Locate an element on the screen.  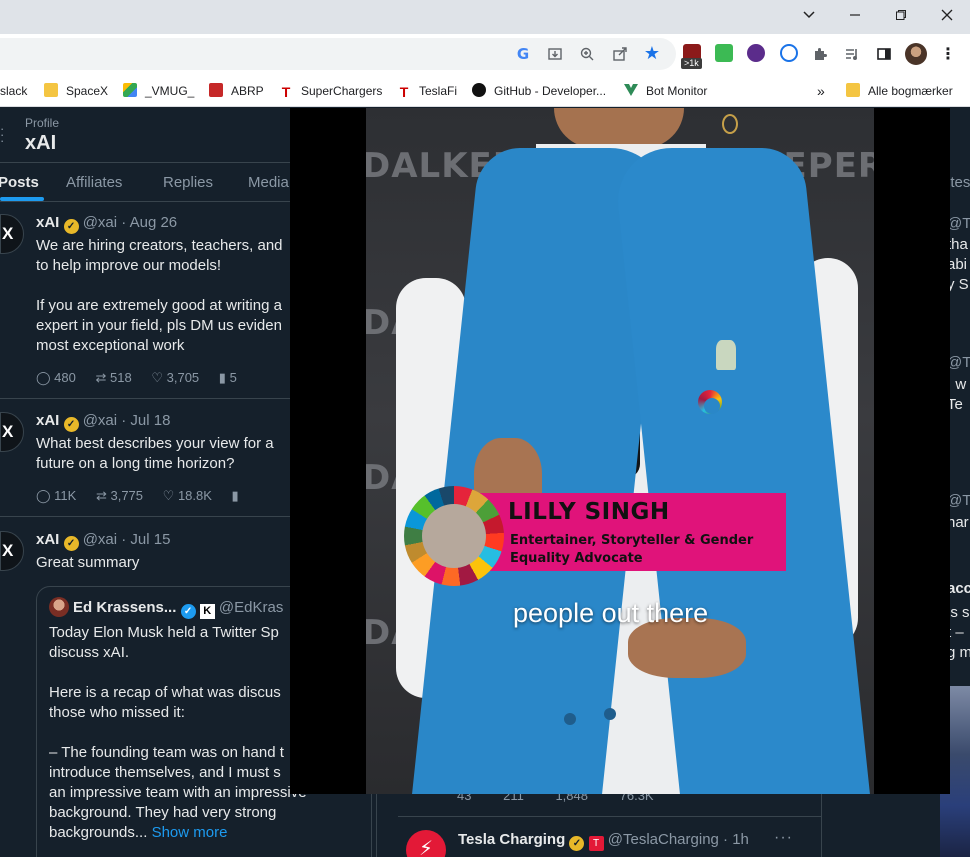
tweet-meta: @xai · Jul 18 is located at coordinates (126, 420).